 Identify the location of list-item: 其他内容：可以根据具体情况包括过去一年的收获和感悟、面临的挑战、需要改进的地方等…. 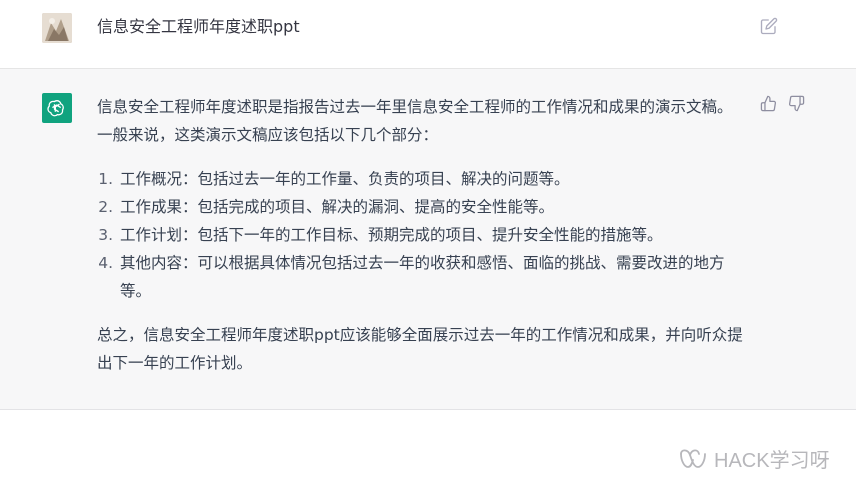
(432, 277).